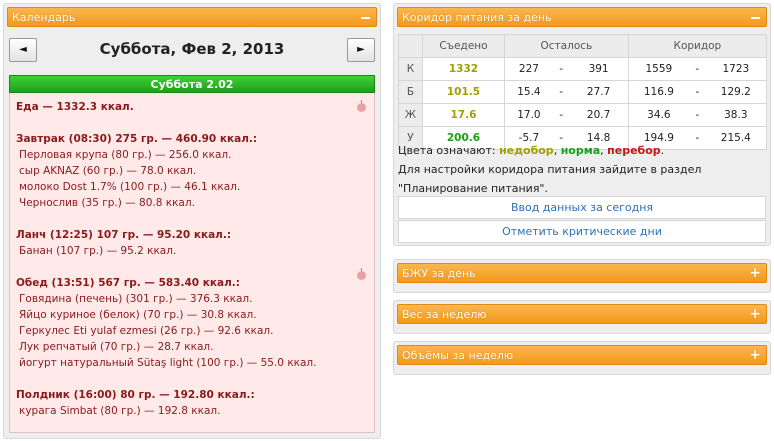 The width and height of the screenshot is (774, 441). I want to click on legend-end: ., so click(662, 150).